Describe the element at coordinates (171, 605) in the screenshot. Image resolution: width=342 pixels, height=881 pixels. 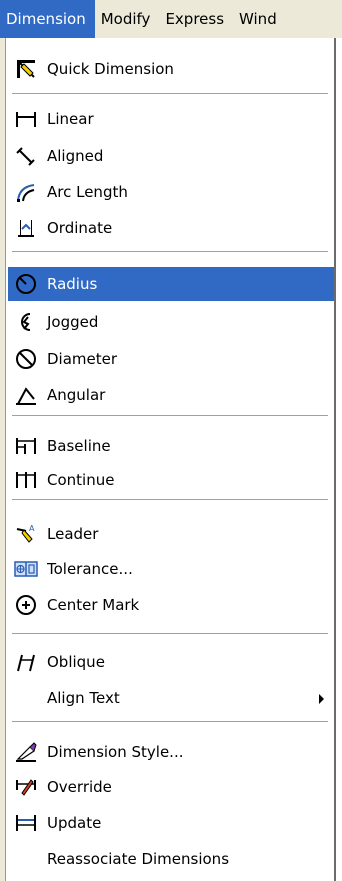
I see `menu-item-center-mark: Center Mark` at that location.